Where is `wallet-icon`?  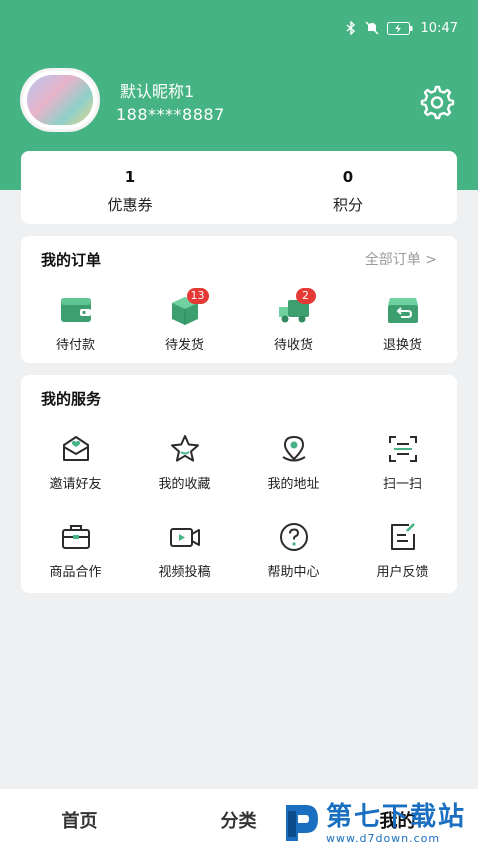 wallet-icon is located at coordinates (75, 310).